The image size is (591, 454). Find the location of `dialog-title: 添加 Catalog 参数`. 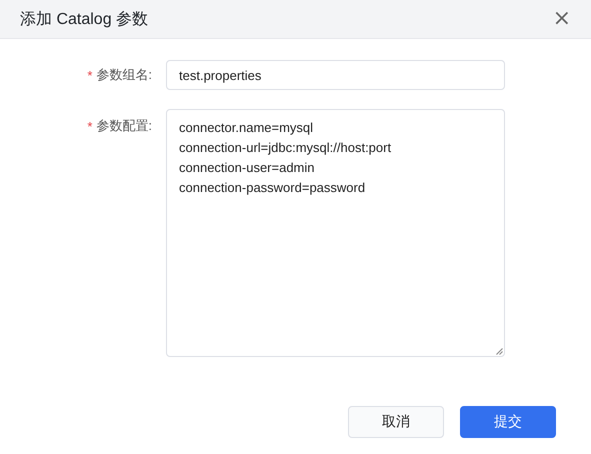

dialog-title: 添加 Catalog 参数 is located at coordinates (84, 20).